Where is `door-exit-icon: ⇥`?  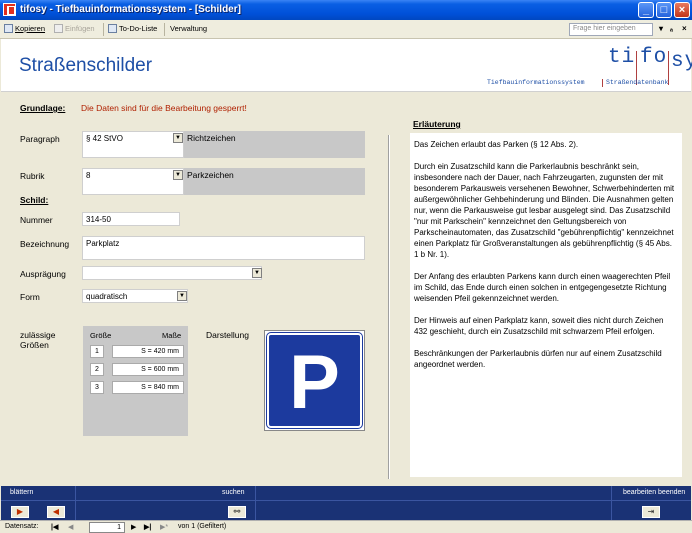
door-exit-icon: ⇥ is located at coordinates (651, 511).